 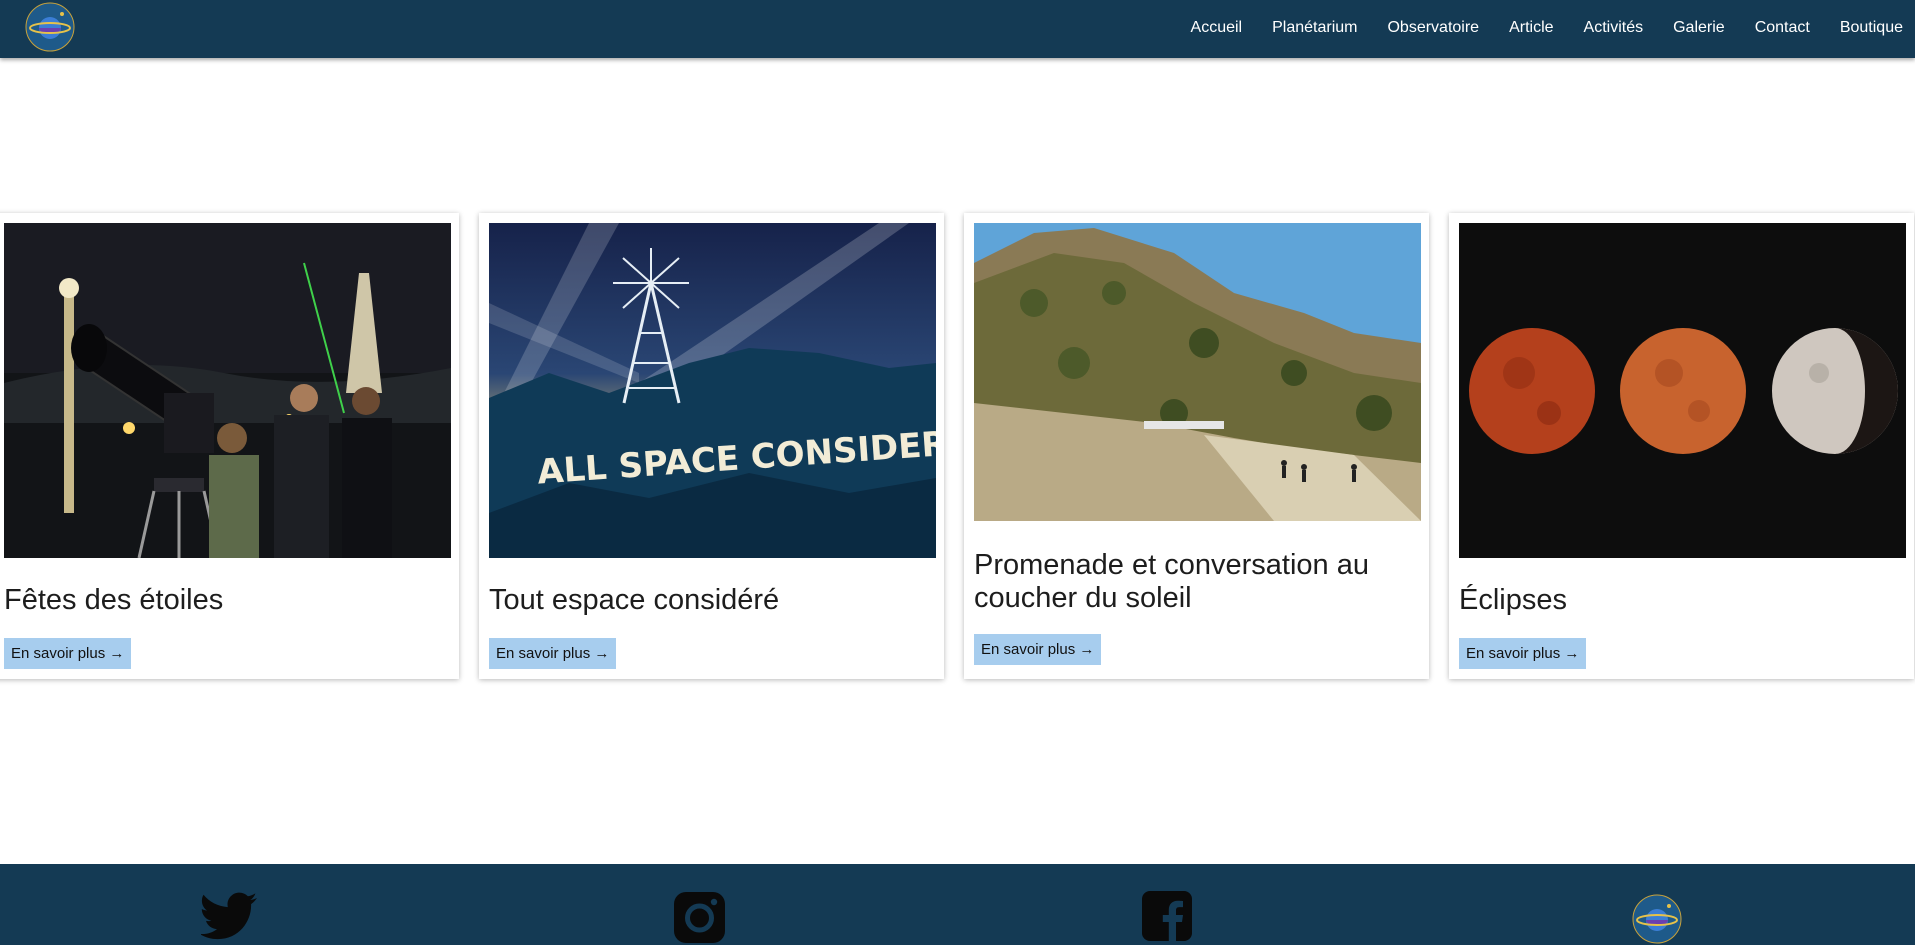 I want to click on twitter-icon, so click(x=230, y=917).